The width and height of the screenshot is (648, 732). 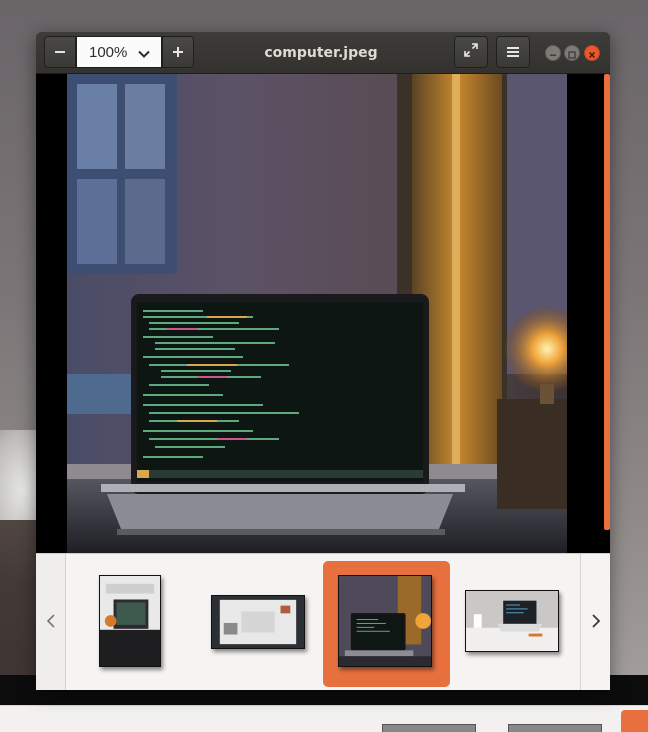 I want to click on thumbnail-laptop-with-lamp, so click(x=385, y=621).